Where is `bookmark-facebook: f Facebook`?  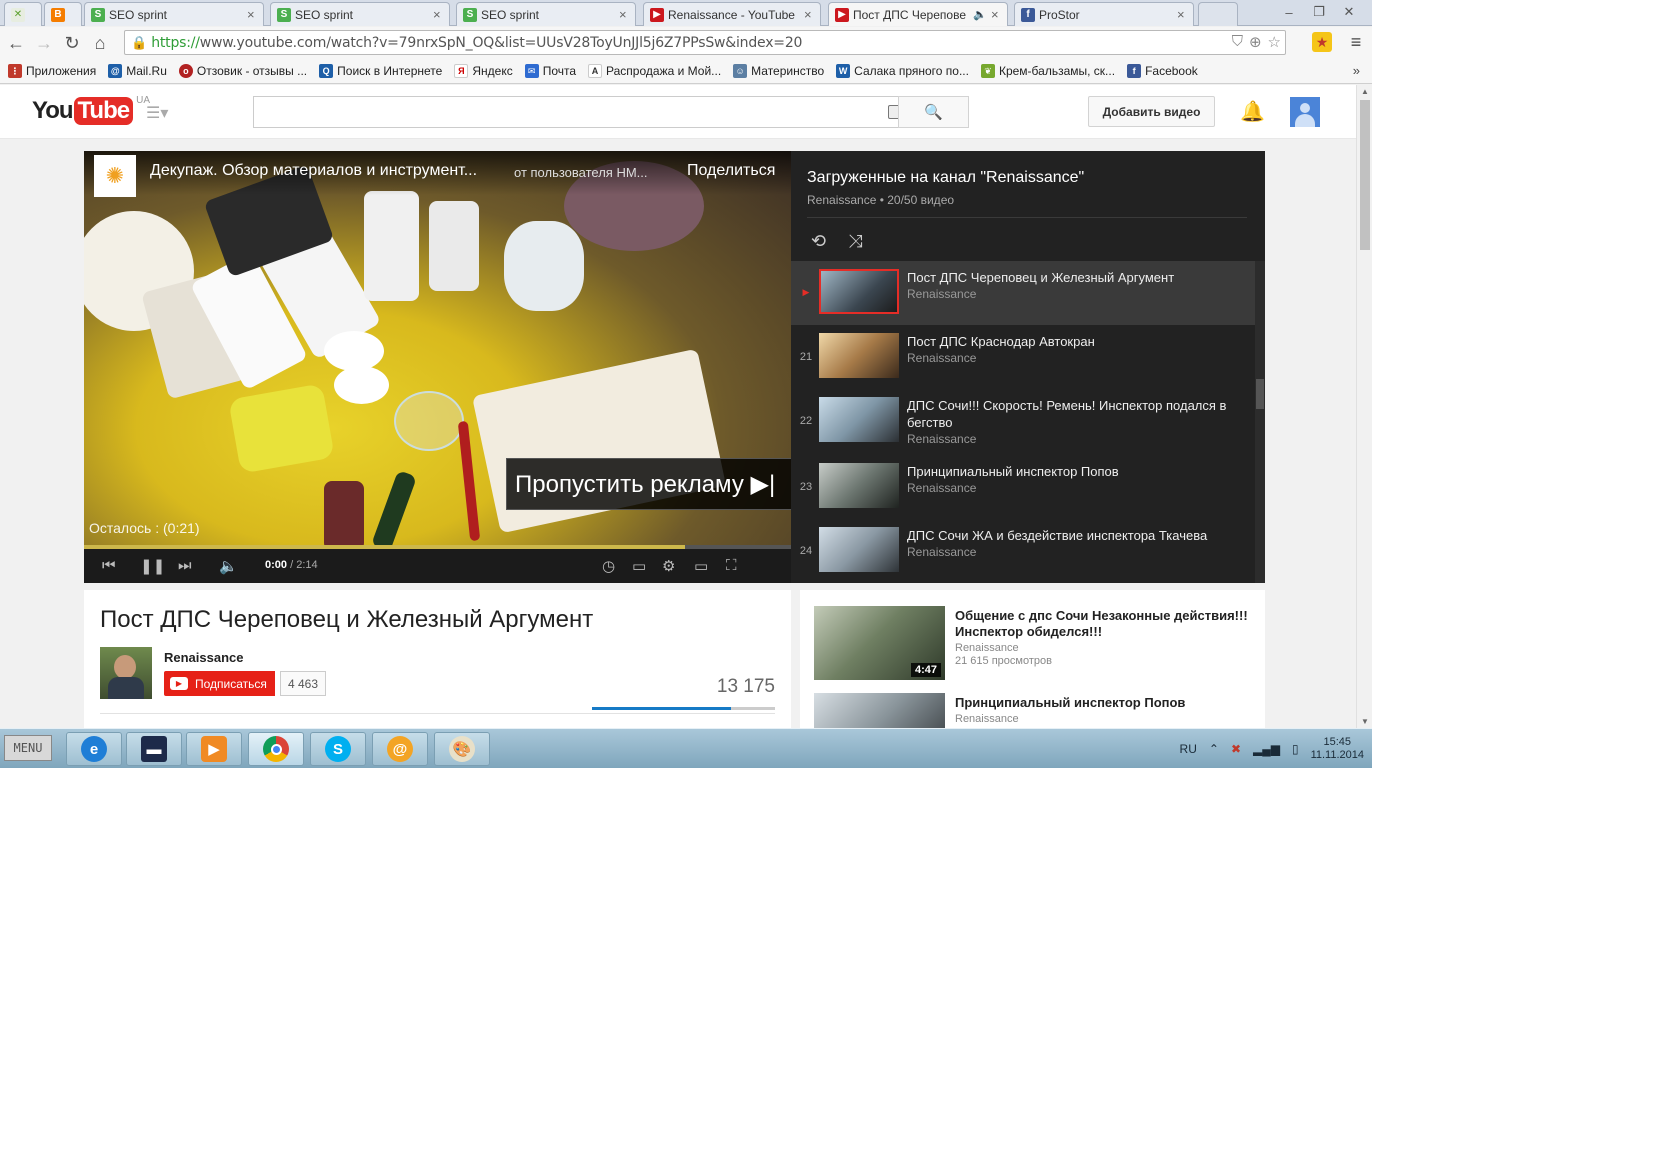 bookmark-facebook: f Facebook is located at coordinates (1162, 71).